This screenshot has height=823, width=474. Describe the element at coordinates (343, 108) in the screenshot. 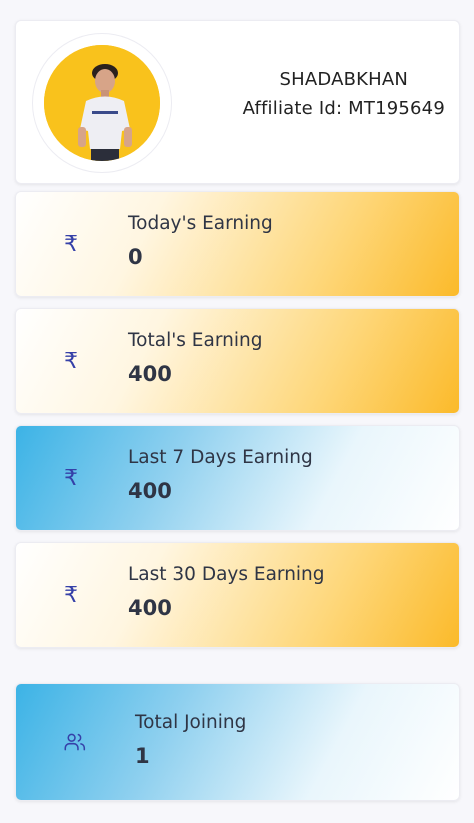

I see `affiliate-id: Affiliate Id: MT195649` at that location.